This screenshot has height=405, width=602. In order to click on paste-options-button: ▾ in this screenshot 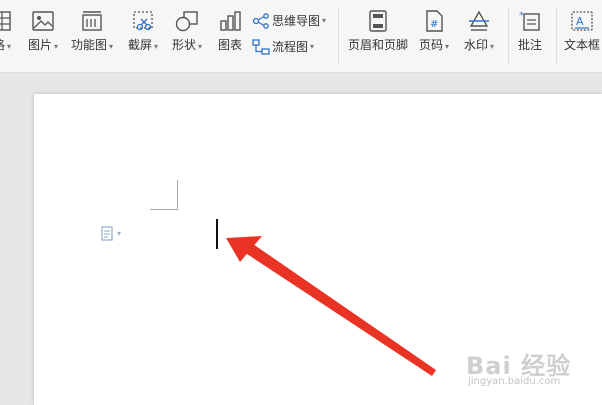, I will do `click(110, 233)`.